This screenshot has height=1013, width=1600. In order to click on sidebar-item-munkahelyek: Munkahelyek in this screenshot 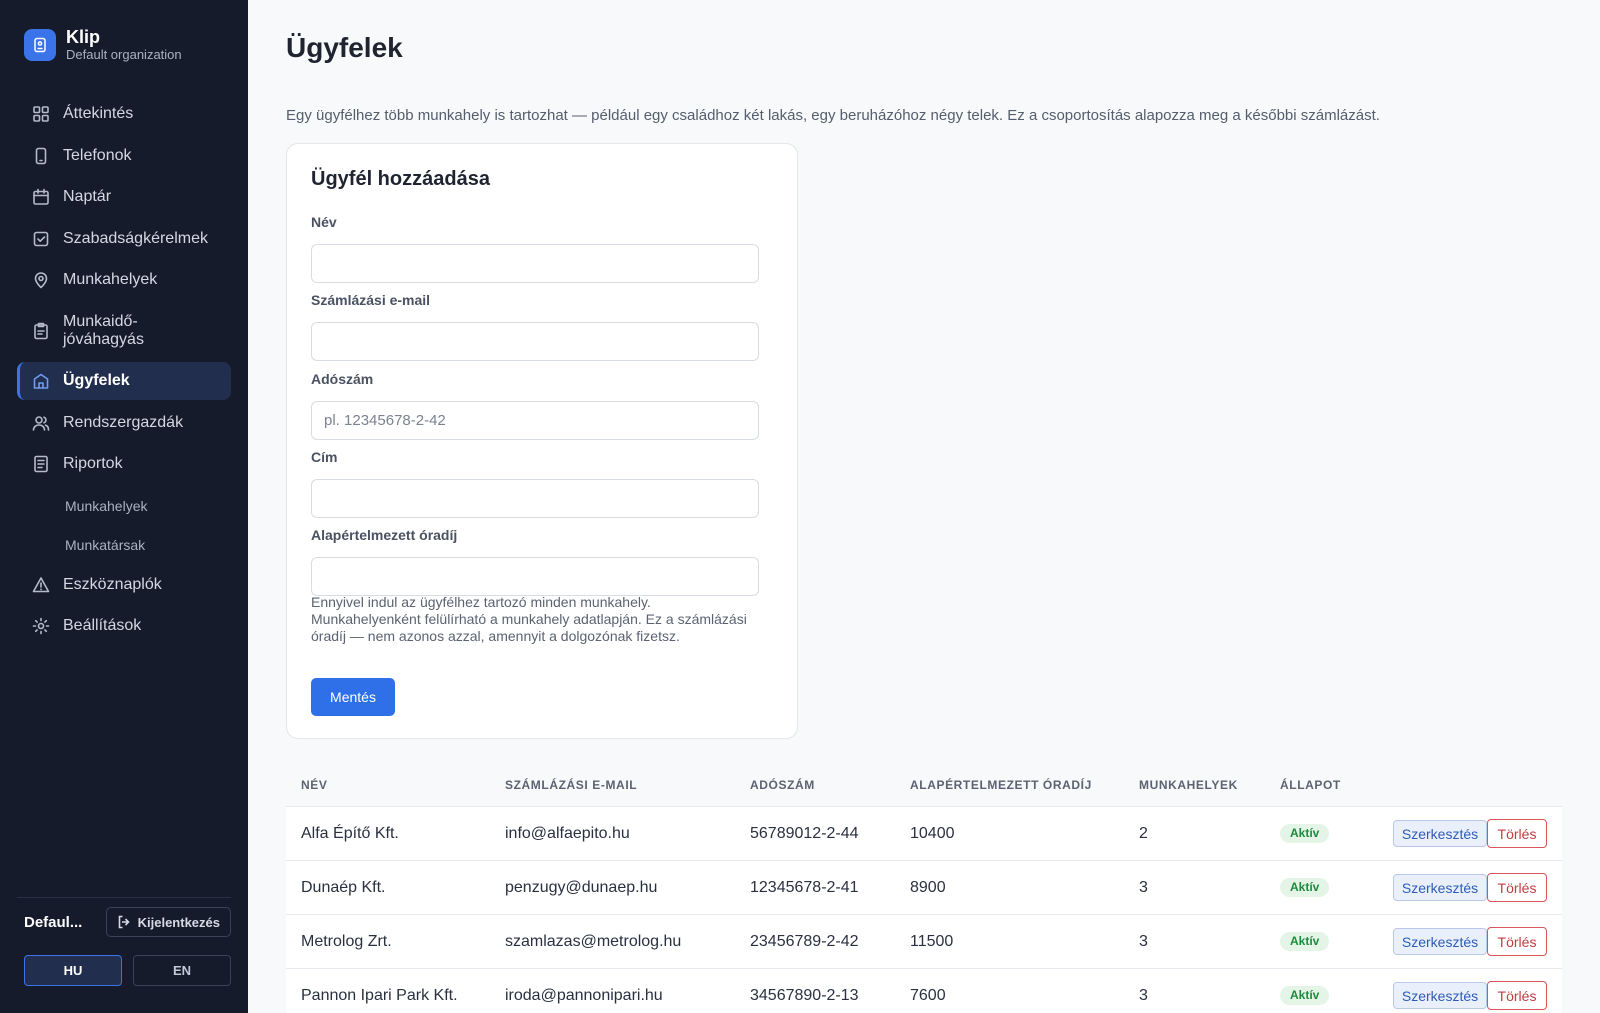, I will do `click(124, 280)`.